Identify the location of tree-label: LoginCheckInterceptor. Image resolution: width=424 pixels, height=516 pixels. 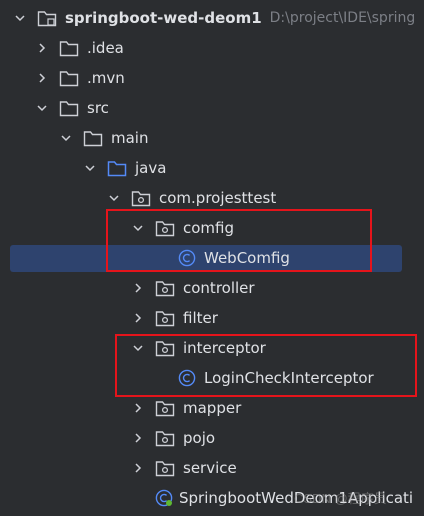
(289, 378).